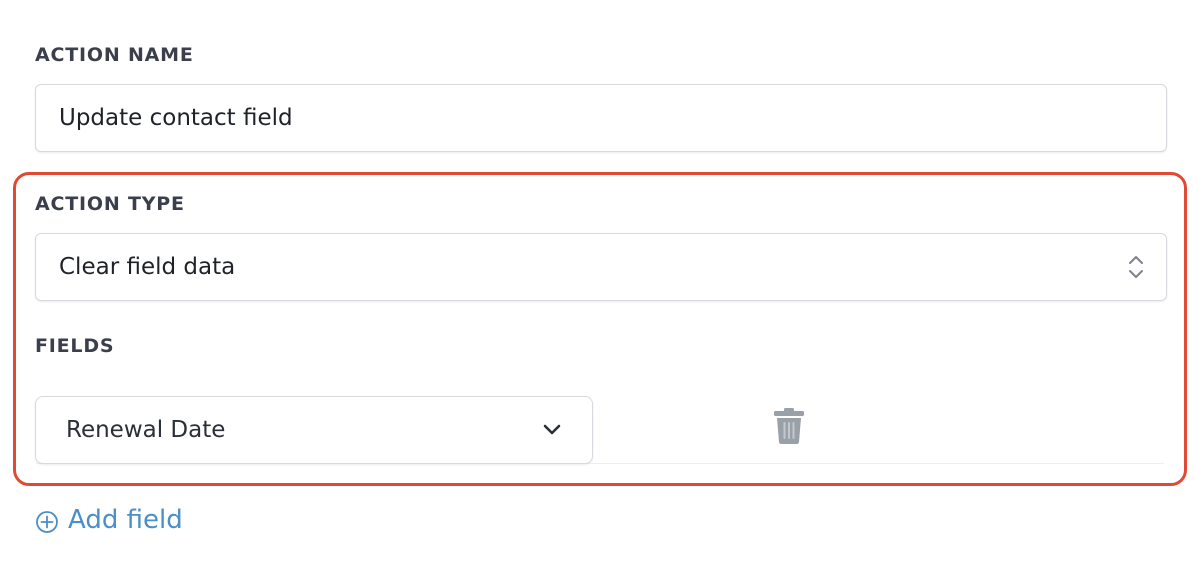 This screenshot has height=580, width=1200. Describe the element at coordinates (552, 429) in the screenshot. I see `chevron-down-icon` at that location.